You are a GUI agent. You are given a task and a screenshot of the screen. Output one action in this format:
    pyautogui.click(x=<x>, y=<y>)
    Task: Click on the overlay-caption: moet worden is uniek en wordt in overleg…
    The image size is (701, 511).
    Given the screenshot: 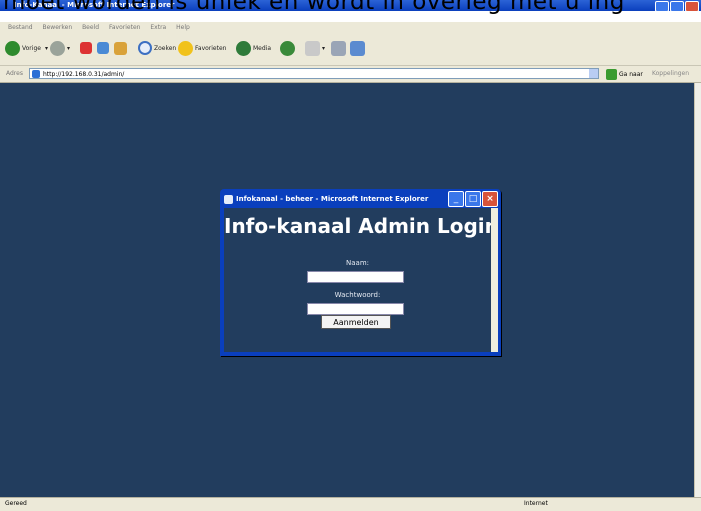 What is the action you would take?
    pyautogui.click(x=314, y=7)
    